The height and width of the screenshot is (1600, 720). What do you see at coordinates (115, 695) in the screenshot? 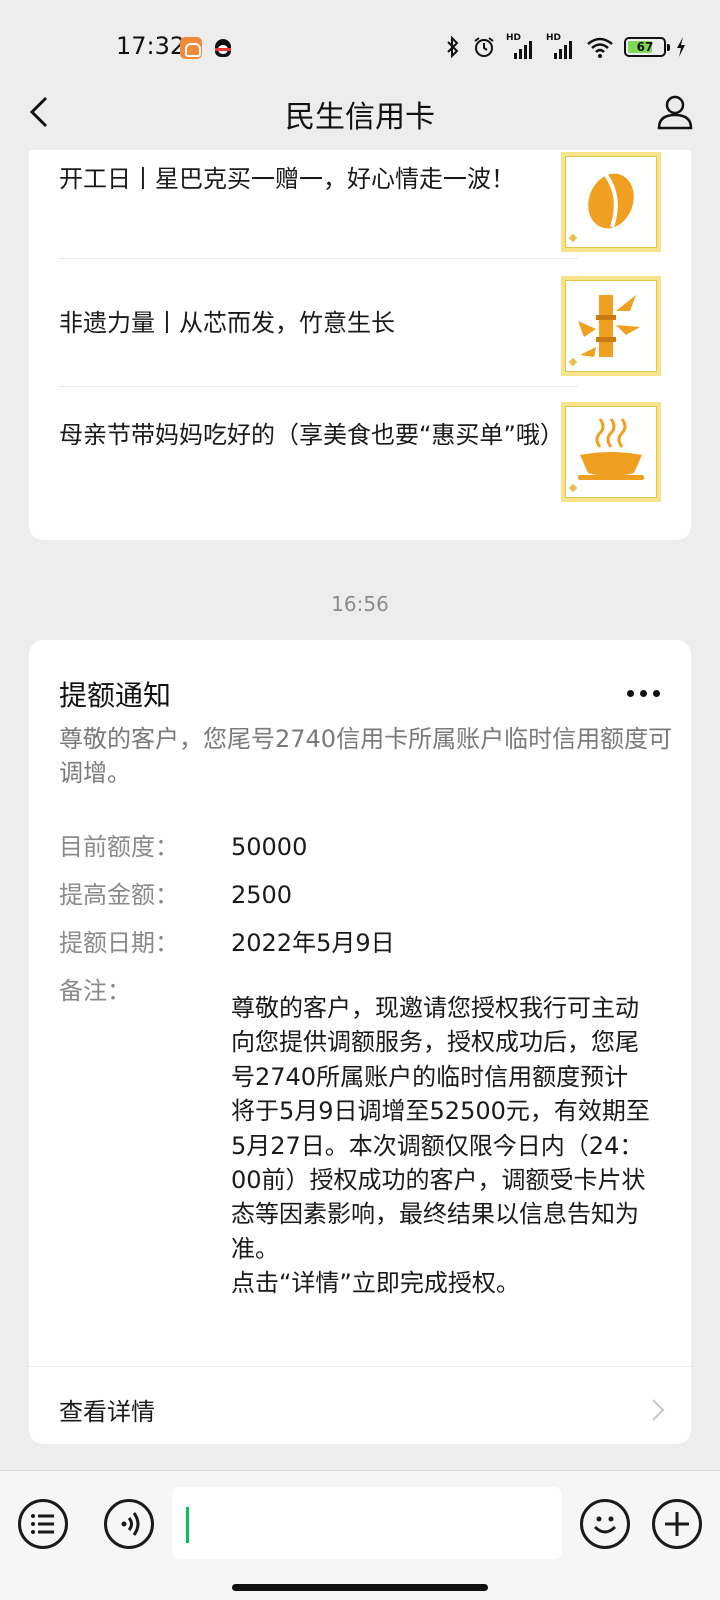
I see `notice-title: 提额通知` at bounding box center [115, 695].